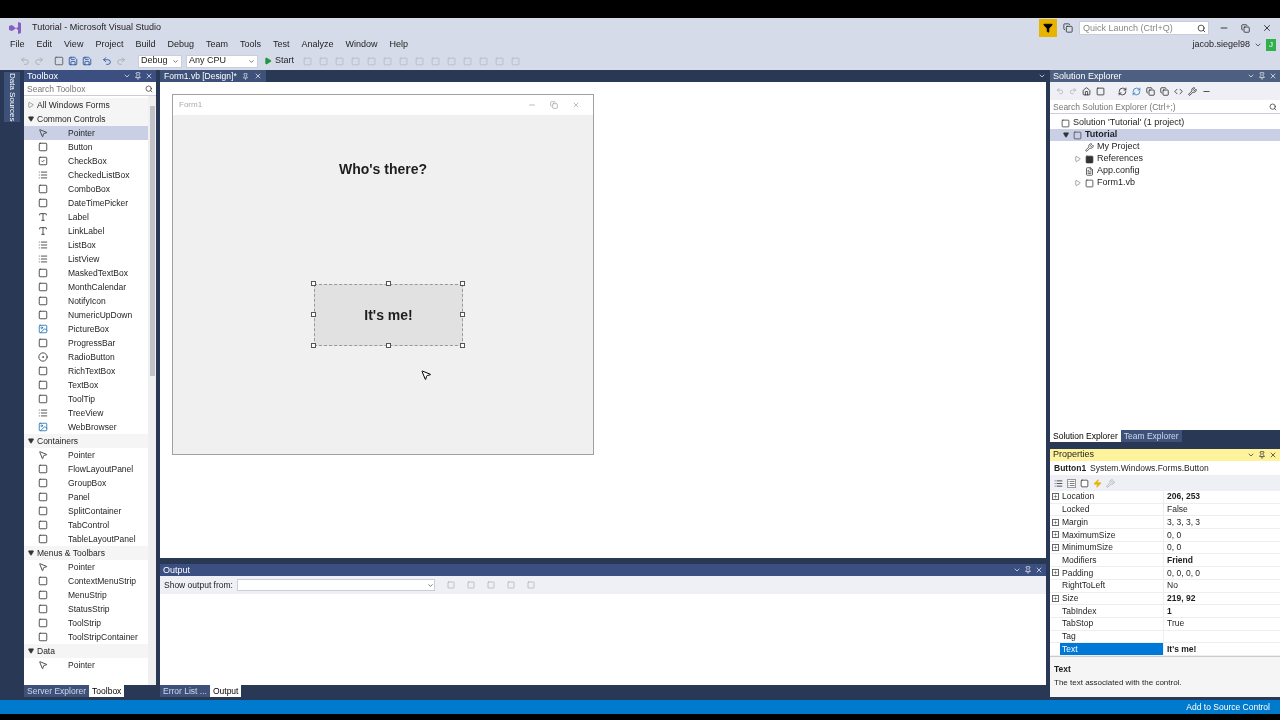 This screenshot has width=1280, height=720. Describe the element at coordinates (317, 45) in the screenshot. I see `menu-item: Analyze` at that location.